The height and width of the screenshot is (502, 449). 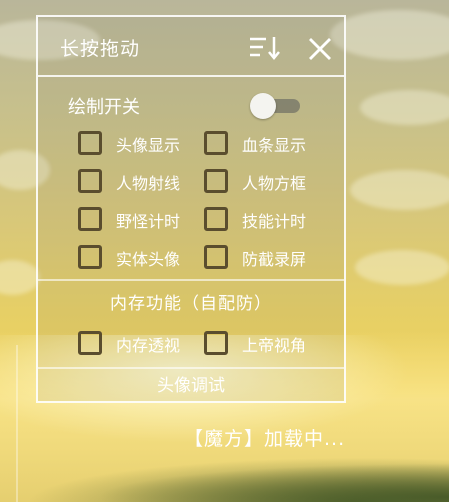 What do you see at coordinates (274, 221) in the screenshot?
I see `option-label: 技能计时` at bounding box center [274, 221].